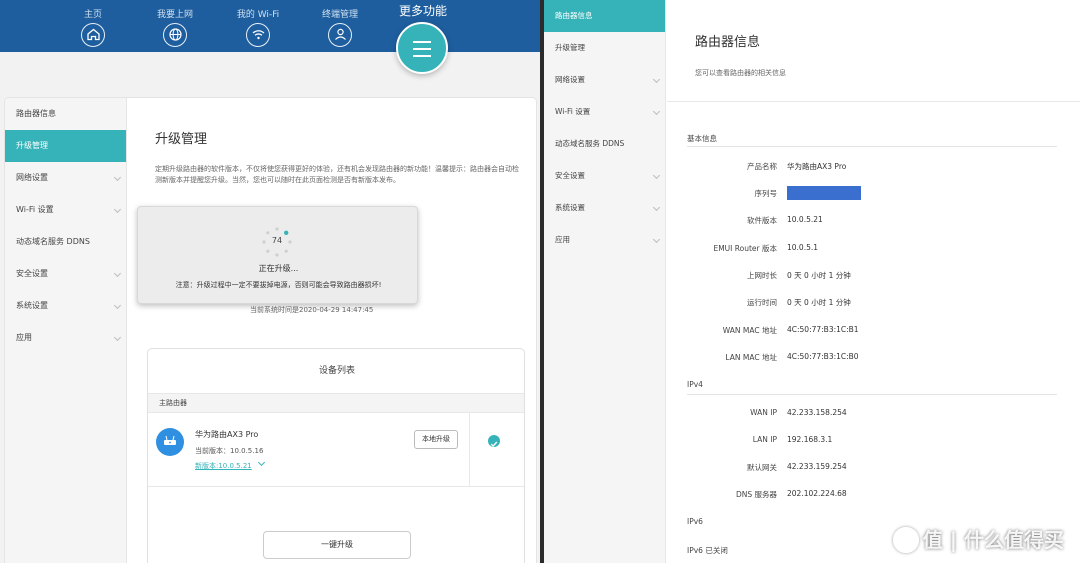  Describe the element at coordinates (751, 357) in the screenshot. I see `info-key: LAN MAC 地址` at that location.